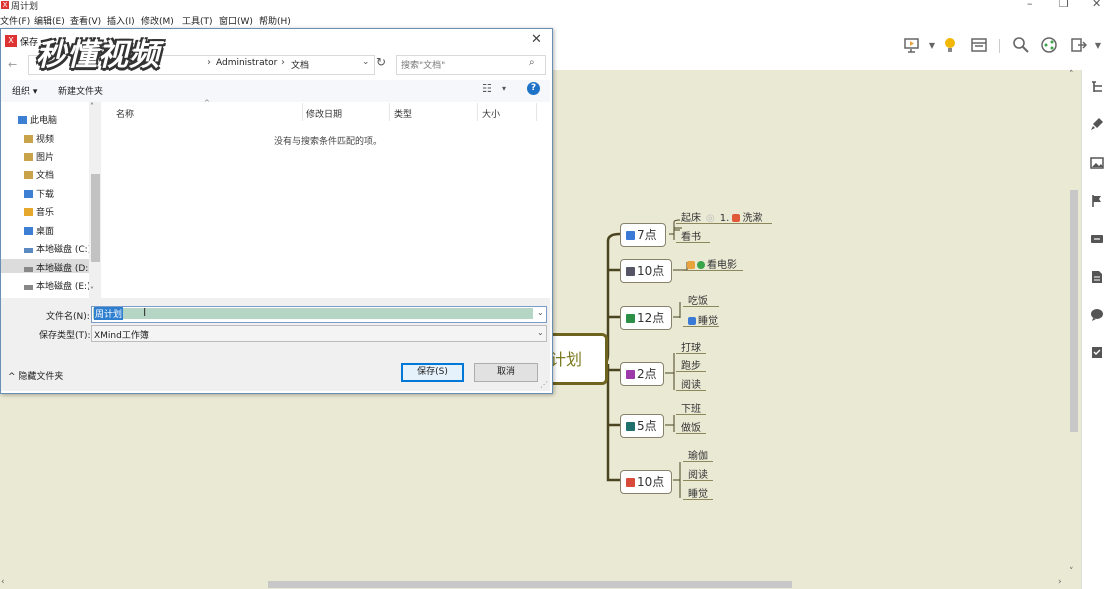 This screenshot has width=1110, height=589. I want to click on file-list, so click(328, 200).